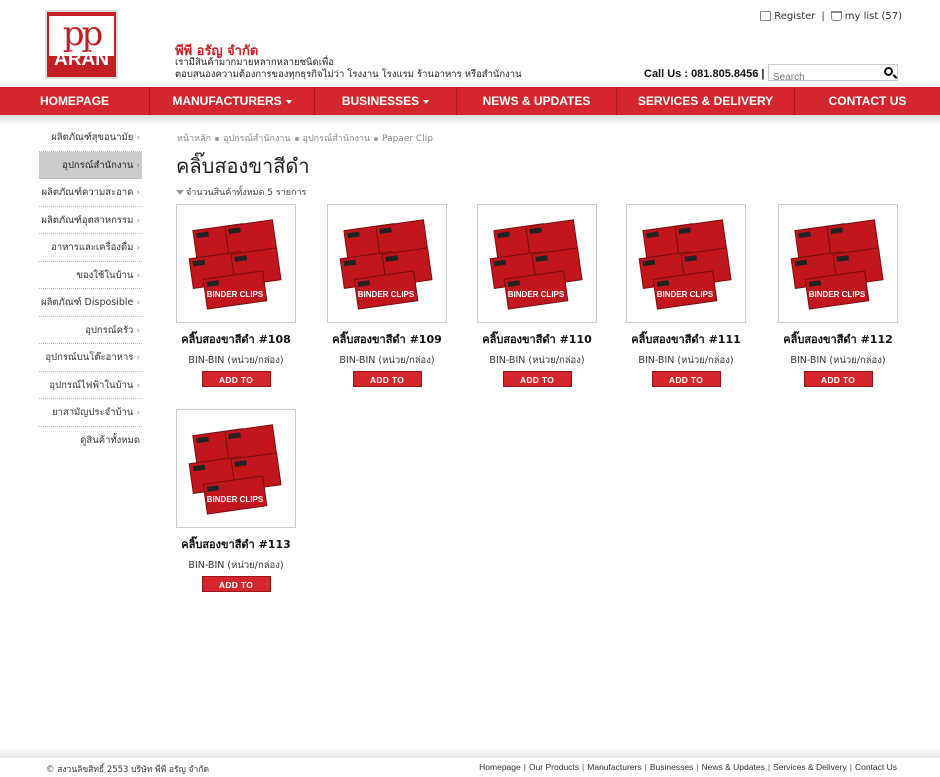 This screenshot has height=777, width=940. What do you see at coordinates (387, 339) in the screenshot?
I see `product-name: คลิ๊บสองขาสีดำ #109` at bounding box center [387, 339].